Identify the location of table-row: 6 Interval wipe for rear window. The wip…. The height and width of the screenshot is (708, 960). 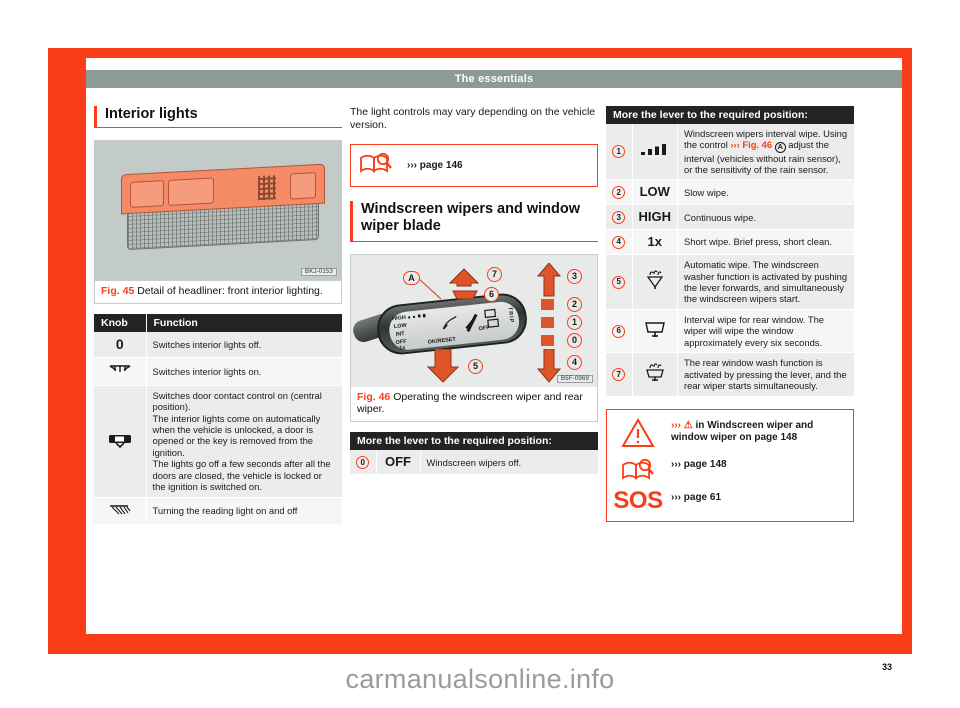
(730, 331).